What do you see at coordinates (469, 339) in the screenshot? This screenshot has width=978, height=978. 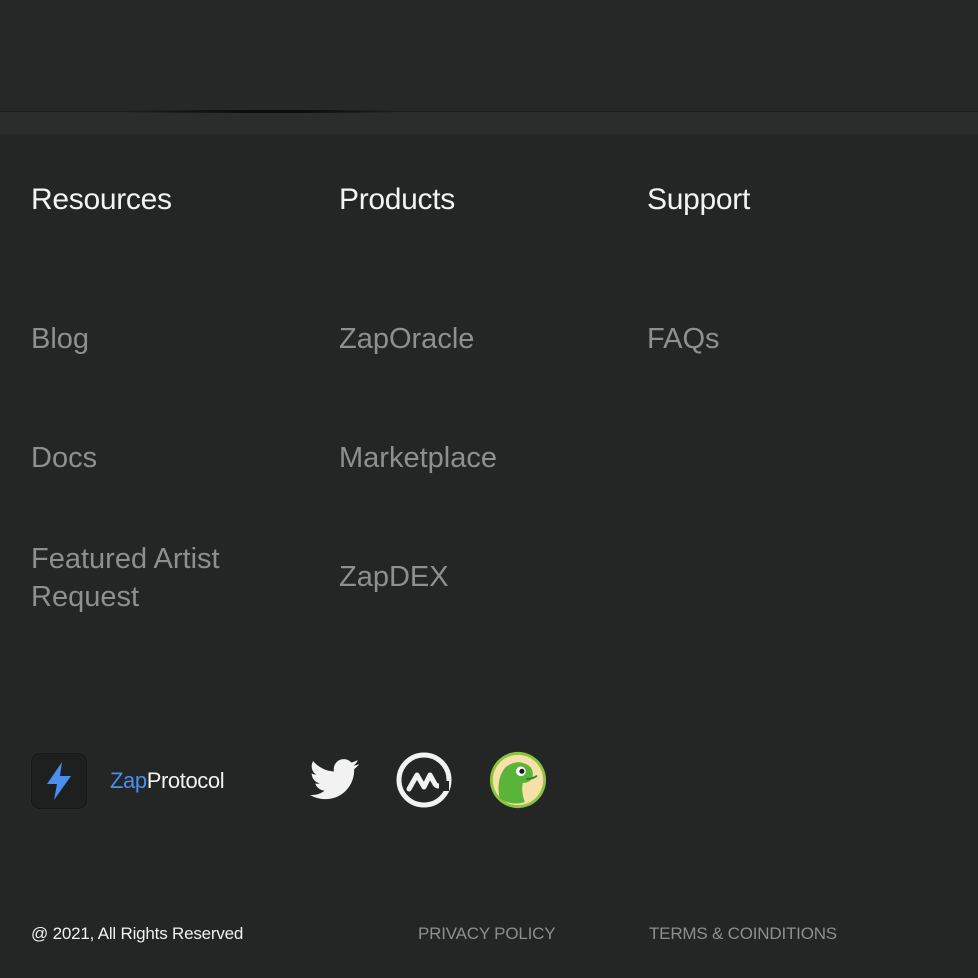 I see `footer-link-zaporacle: ZapOracle` at bounding box center [469, 339].